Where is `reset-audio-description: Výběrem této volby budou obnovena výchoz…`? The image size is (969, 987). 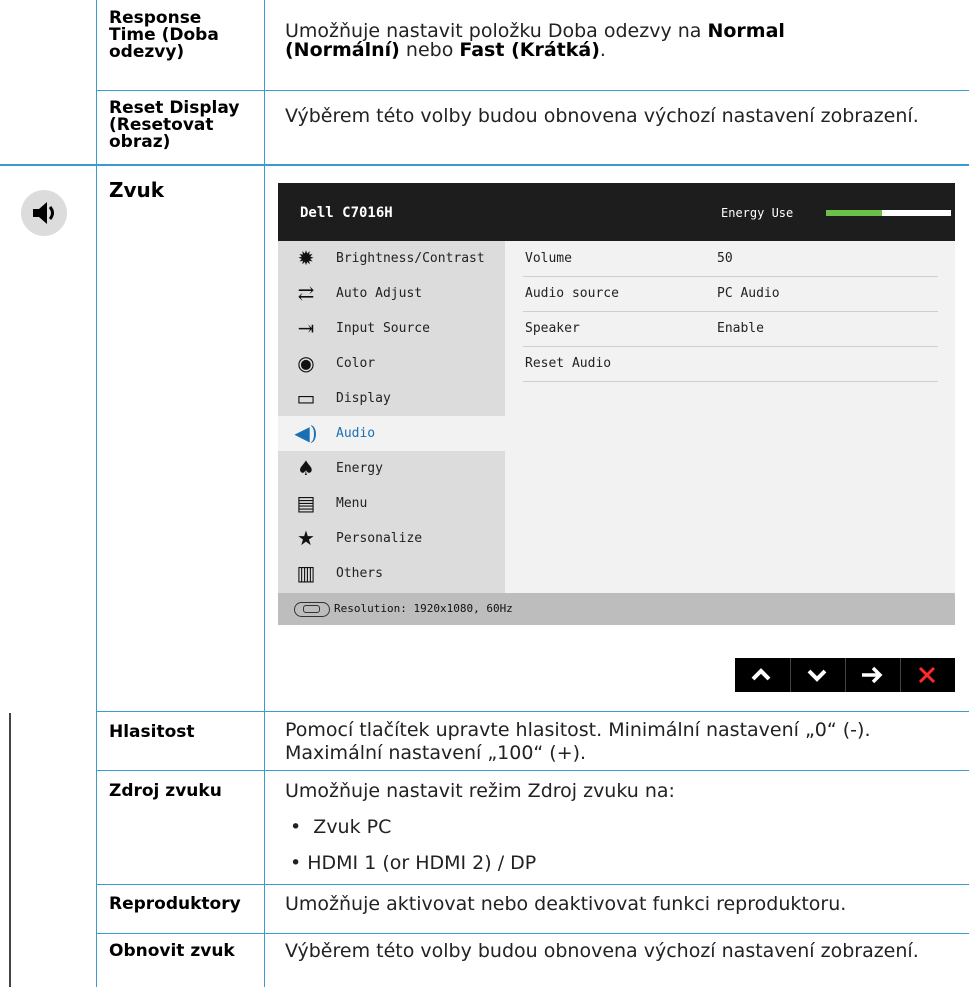 reset-audio-description: Výběrem této volby budou obnovena výchoz… is located at coordinates (602, 951).